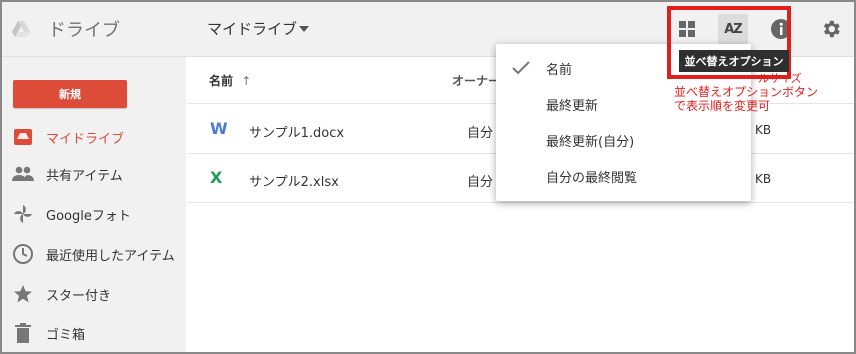  I want to click on word-file-icon: W, so click(219, 128).